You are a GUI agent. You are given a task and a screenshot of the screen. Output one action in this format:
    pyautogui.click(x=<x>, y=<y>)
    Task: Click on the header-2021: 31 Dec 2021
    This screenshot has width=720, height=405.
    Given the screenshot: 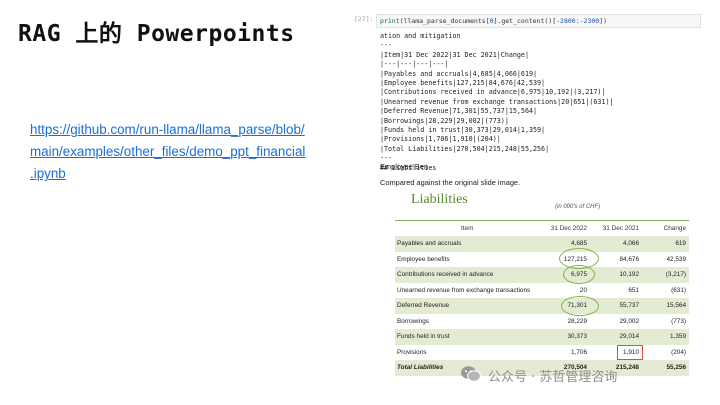 What is the action you would take?
    pyautogui.click(x=620, y=228)
    